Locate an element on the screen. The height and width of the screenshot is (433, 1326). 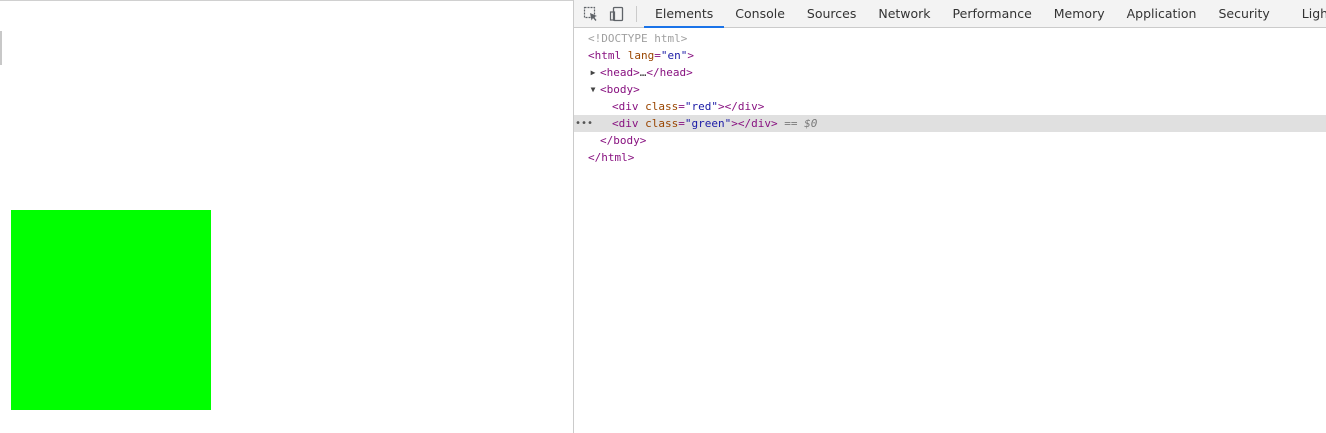
tab-application: Application is located at coordinates (1162, 14).